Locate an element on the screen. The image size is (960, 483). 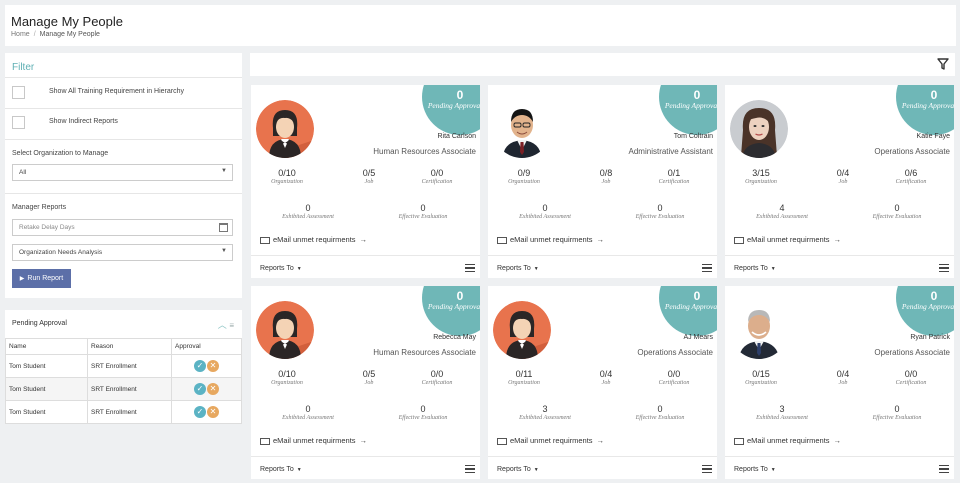
person-name: Rebecca May is located at coordinates (454, 337).